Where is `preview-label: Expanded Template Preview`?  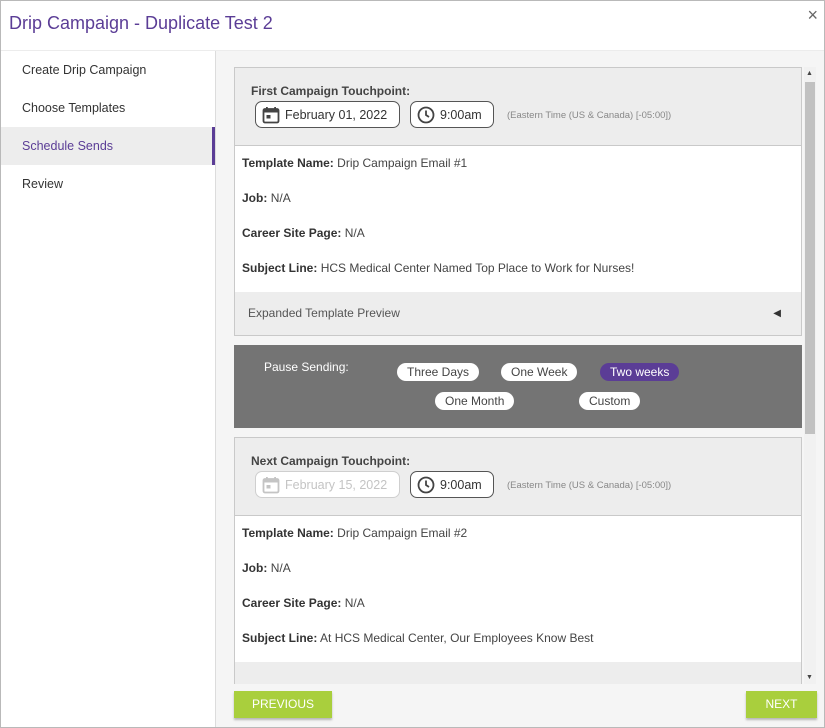
preview-label: Expanded Template Preview is located at coordinates (324, 313).